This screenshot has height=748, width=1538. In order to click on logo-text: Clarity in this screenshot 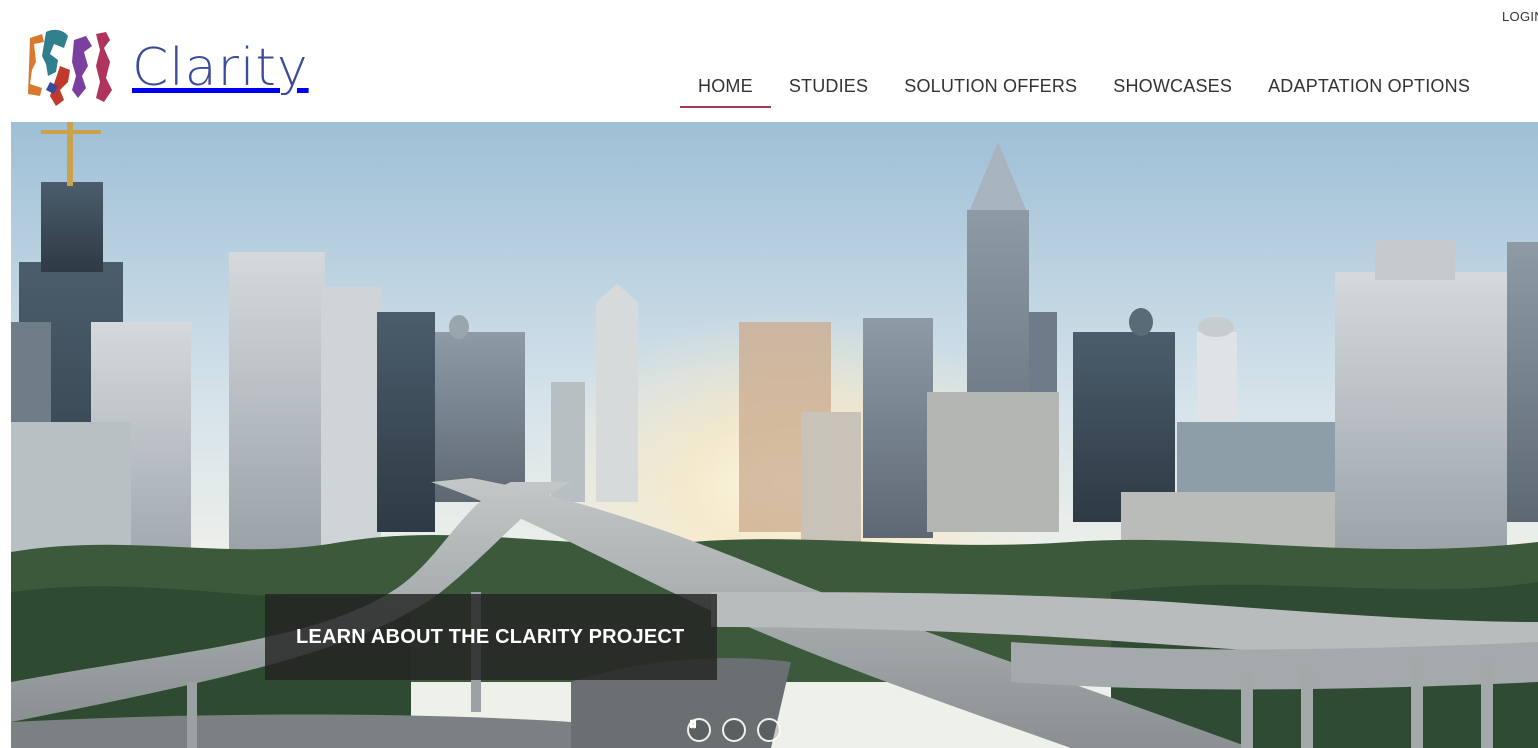, I will do `click(220, 68)`.